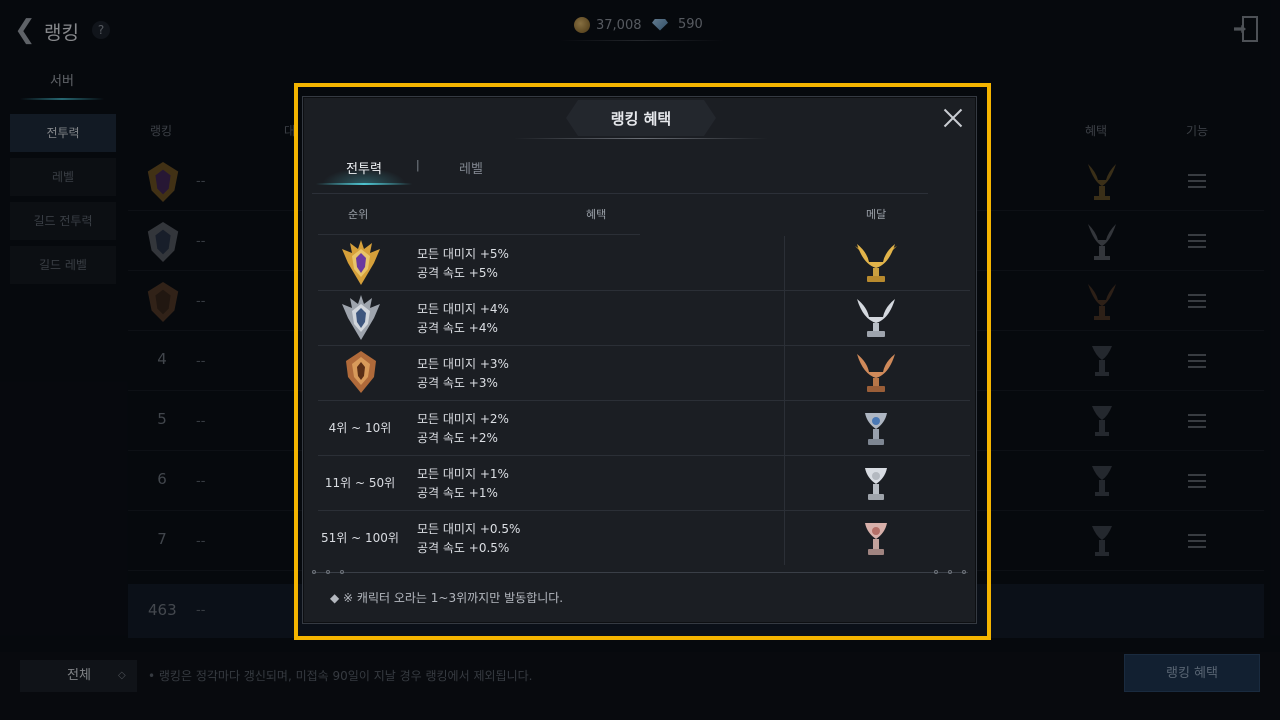 The width and height of the screenshot is (1280, 720). What do you see at coordinates (457, 438) in the screenshot?
I see `benefit-attack-speed: 공격 속도 +2%` at bounding box center [457, 438].